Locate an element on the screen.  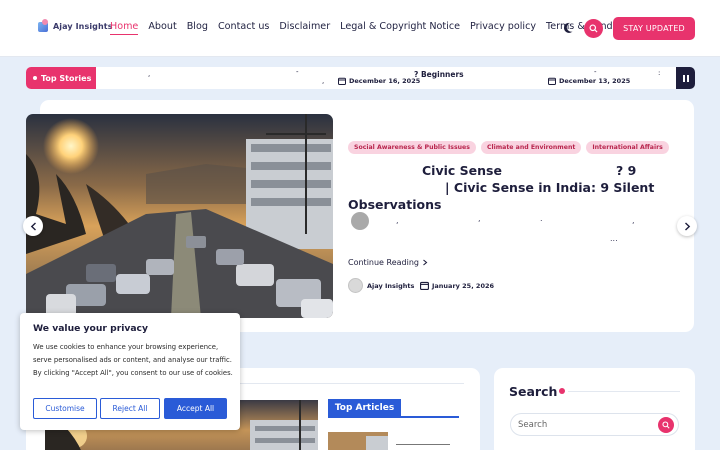
chevron-left-icon is located at coordinates (33, 226).